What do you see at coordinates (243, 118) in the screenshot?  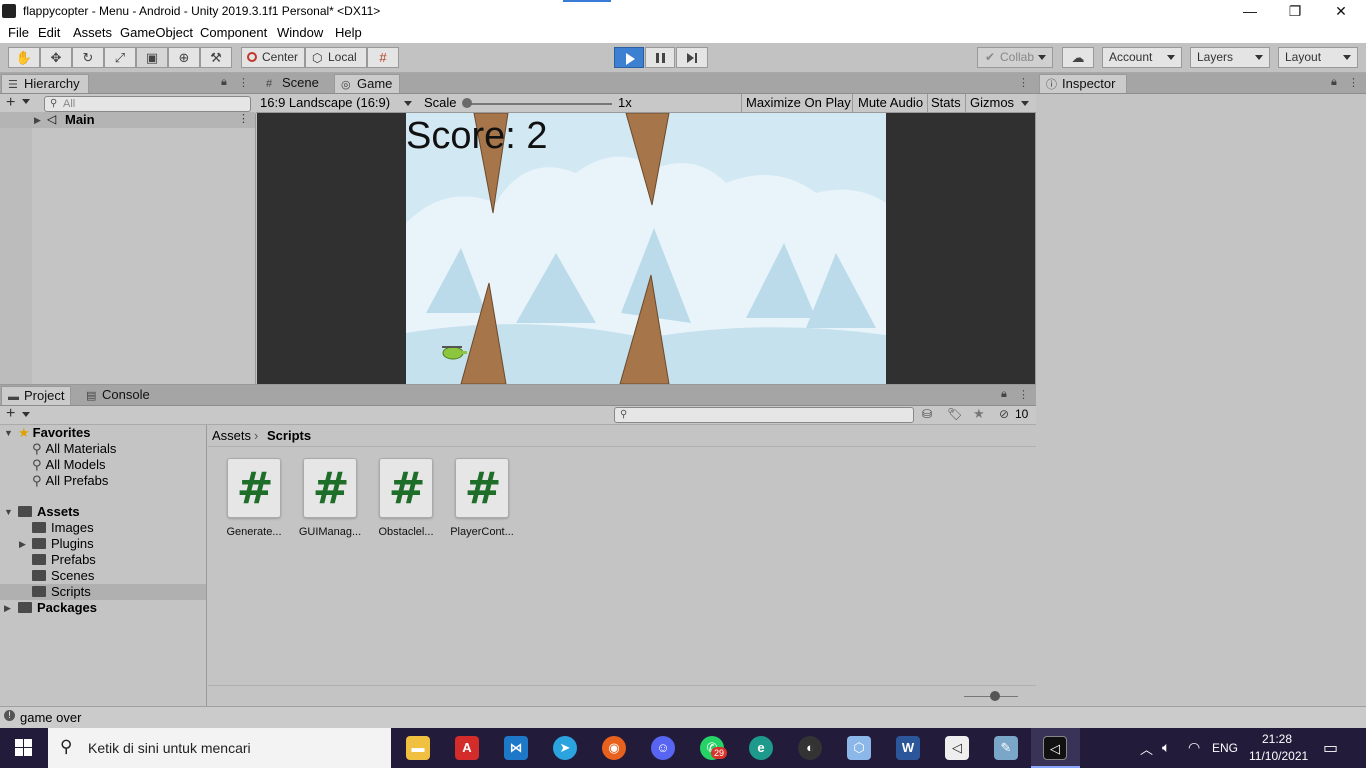 I see `scene-menu-icon: ⋮` at bounding box center [243, 118].